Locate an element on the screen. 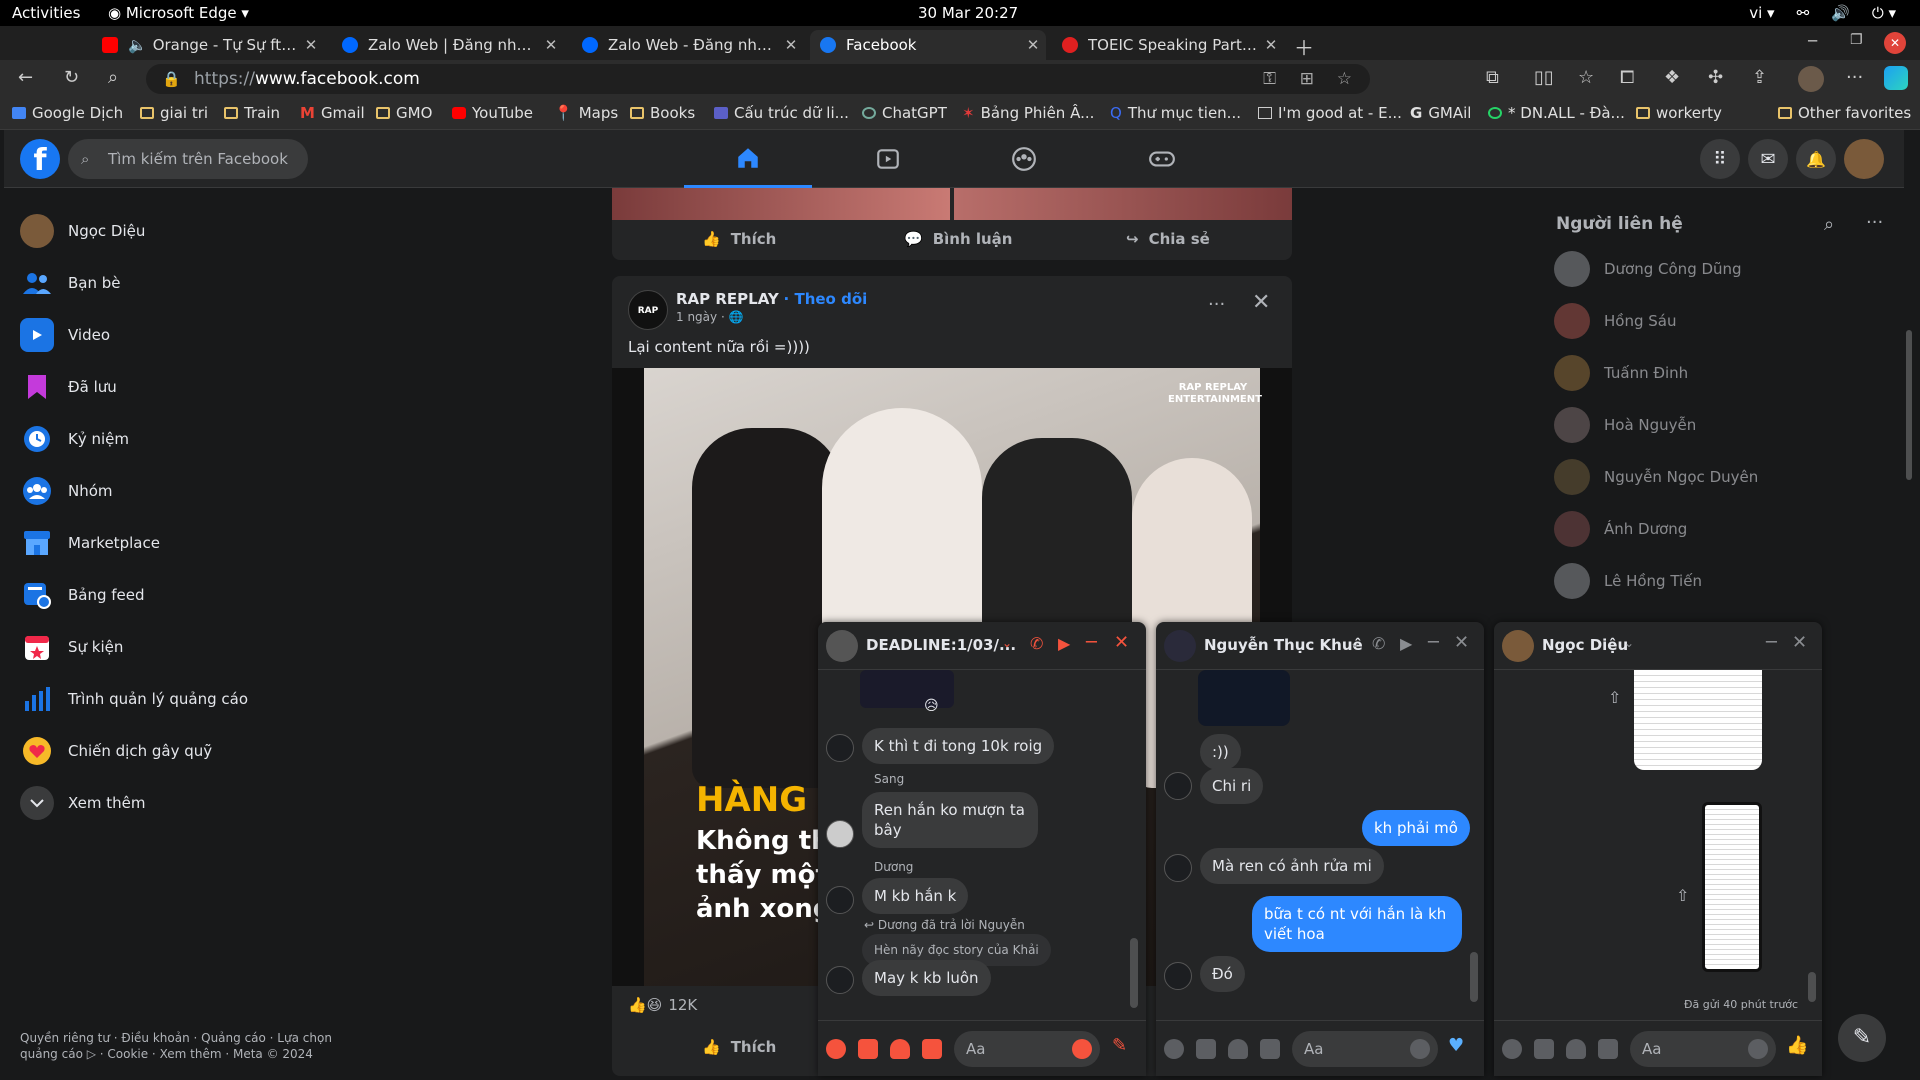 This screenshot has width=1920, height=1080. bookmark-chatgpt: ChatGPT is located at coordinates (904, 113).